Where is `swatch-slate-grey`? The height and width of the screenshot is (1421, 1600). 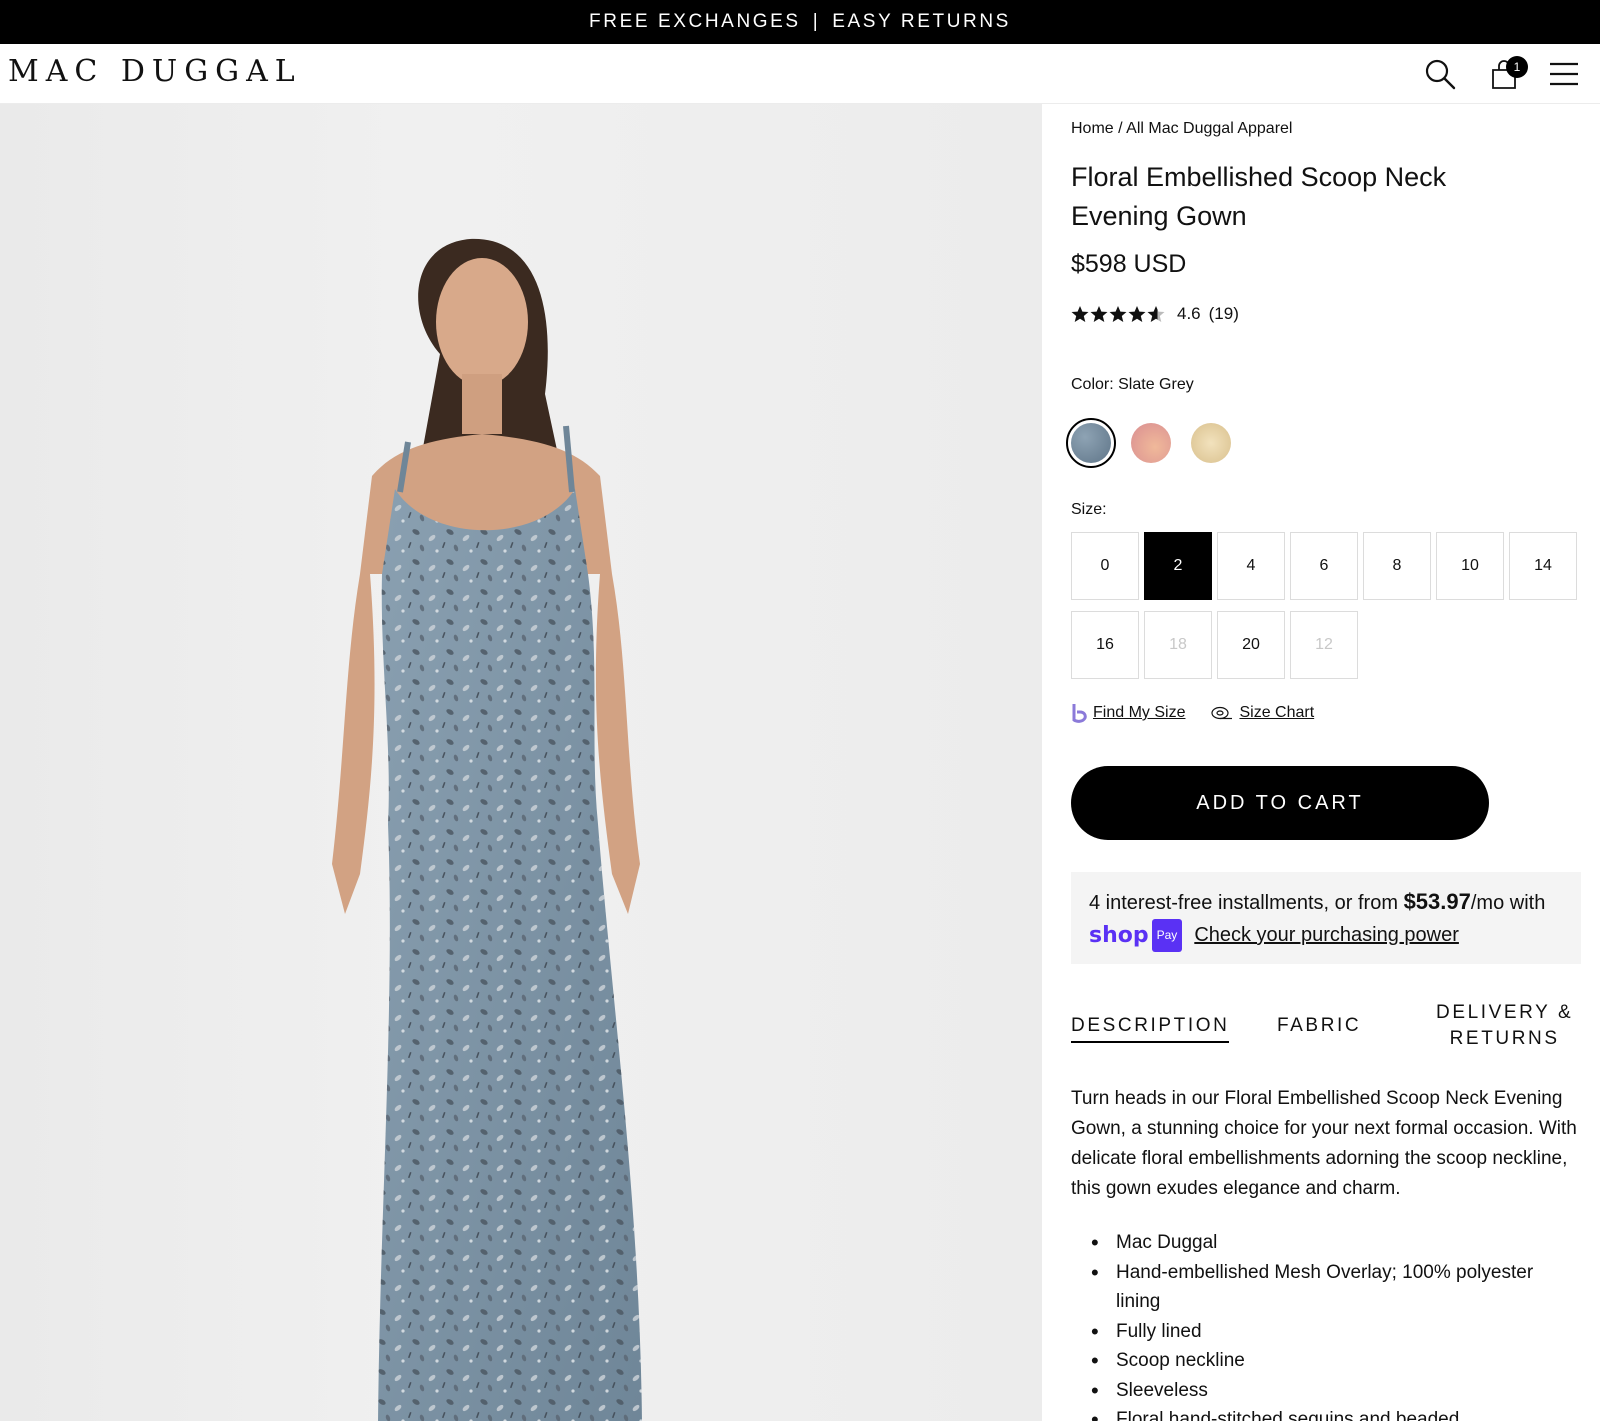 swatch-slate-grey is located at coordinates (1091, 443).